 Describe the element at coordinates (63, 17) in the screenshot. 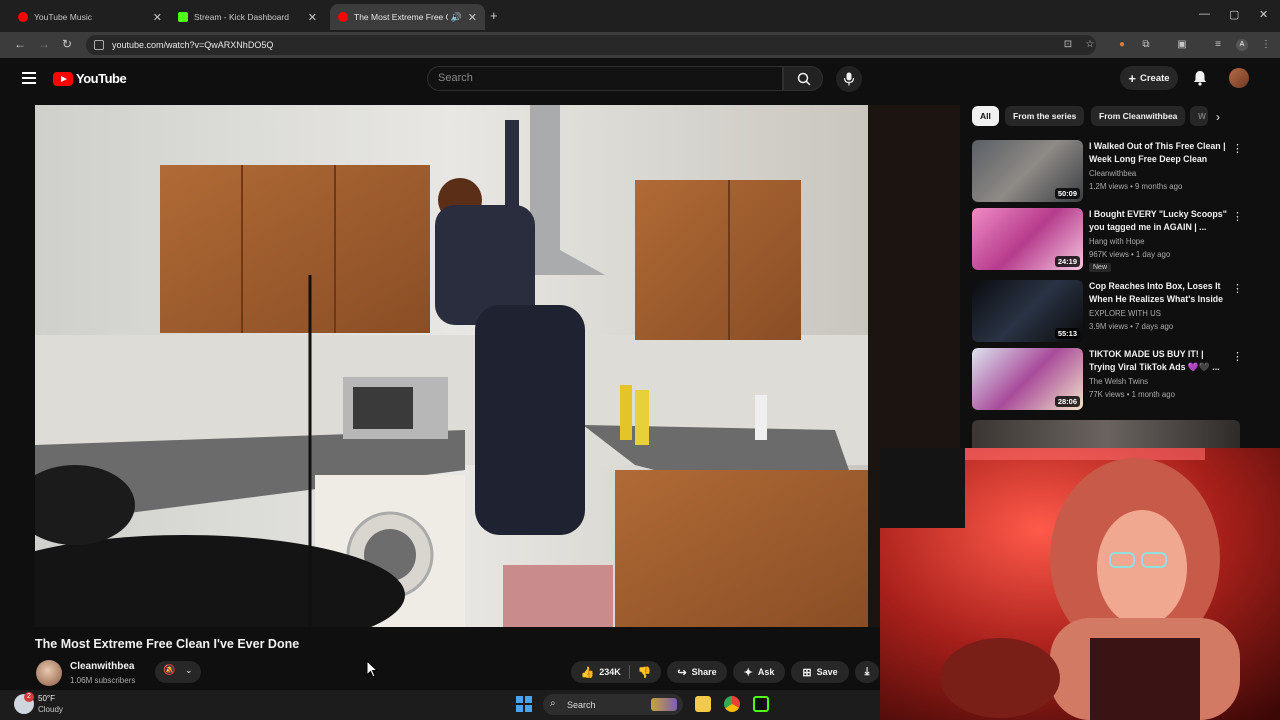

I see `tab-label: YouTube Music` at that location.